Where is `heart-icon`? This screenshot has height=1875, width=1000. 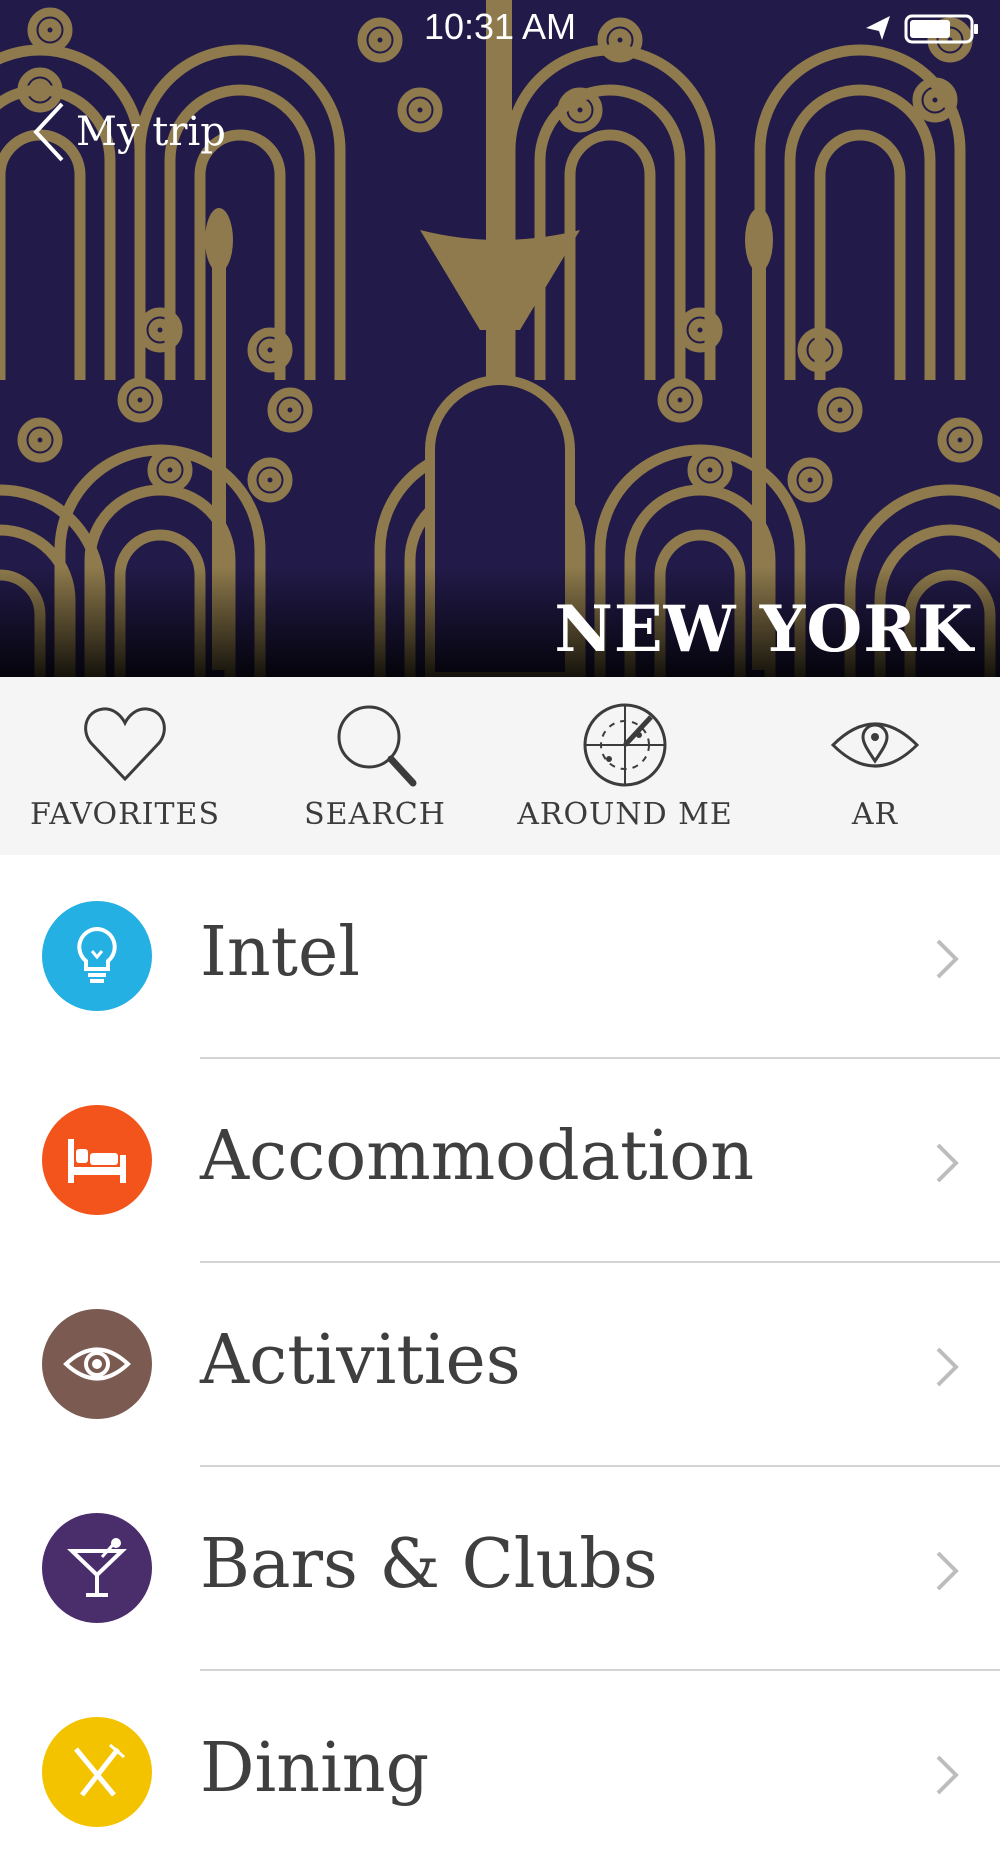 heart-icon is located at coordinates (125, 744).